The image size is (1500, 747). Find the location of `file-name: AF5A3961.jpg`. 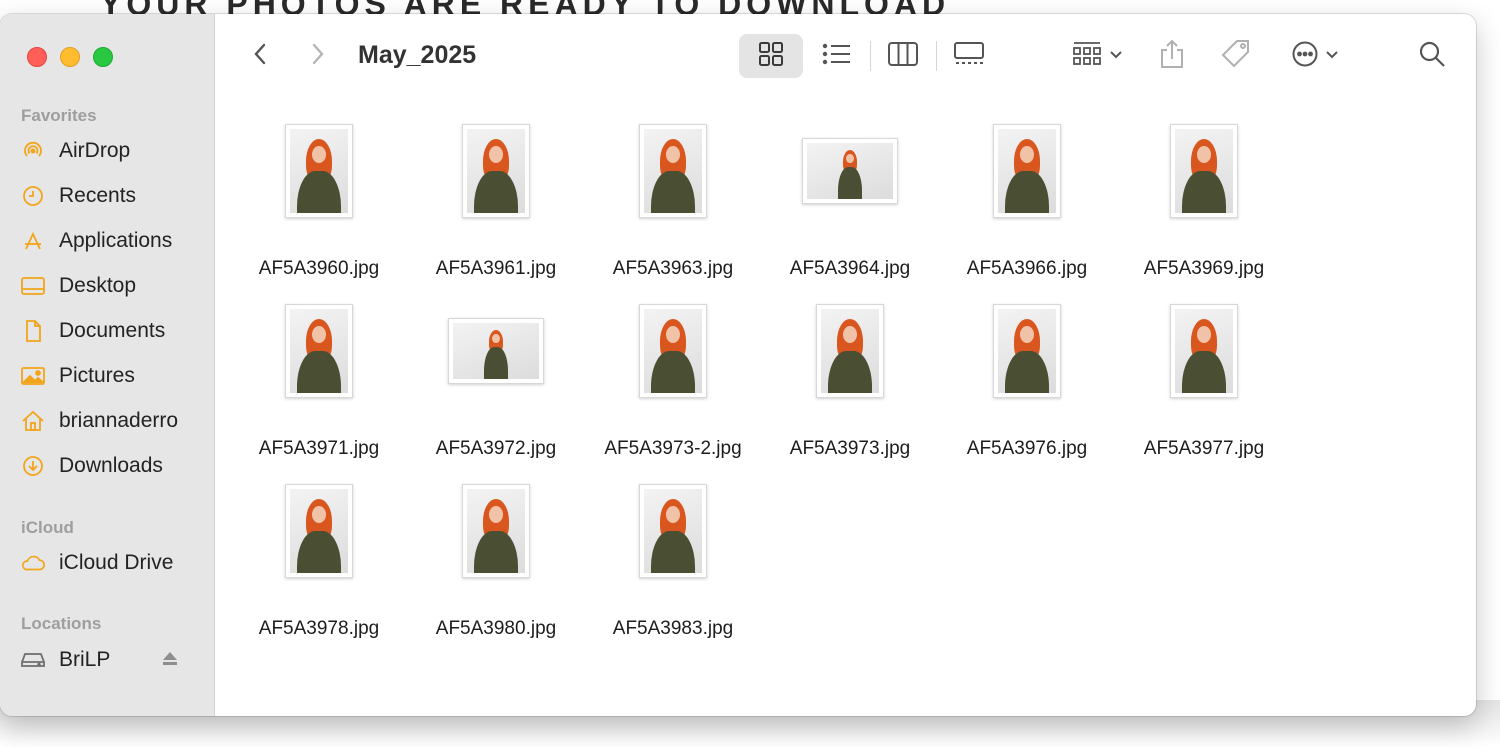

file-name: AF5A3961.jpg is located at coordinates (496, 268).